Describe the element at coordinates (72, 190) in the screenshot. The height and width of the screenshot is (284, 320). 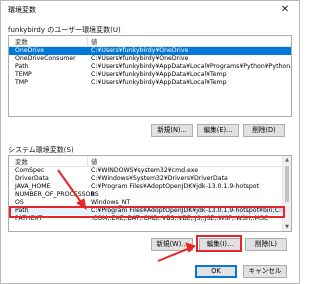
I see `arrow-to-path-row` at that location.